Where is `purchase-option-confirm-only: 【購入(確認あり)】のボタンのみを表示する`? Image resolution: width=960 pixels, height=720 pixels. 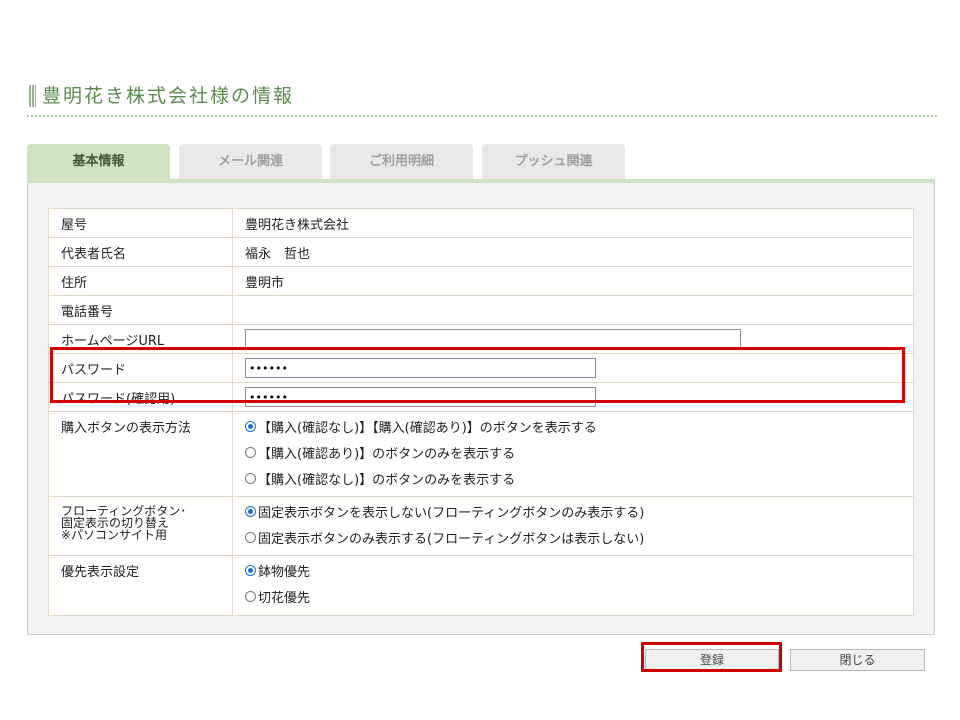
purchase-option-confirm-only: 【購入(確認あり)】のボタンのみを表示する is located at coordinates (579, 452).